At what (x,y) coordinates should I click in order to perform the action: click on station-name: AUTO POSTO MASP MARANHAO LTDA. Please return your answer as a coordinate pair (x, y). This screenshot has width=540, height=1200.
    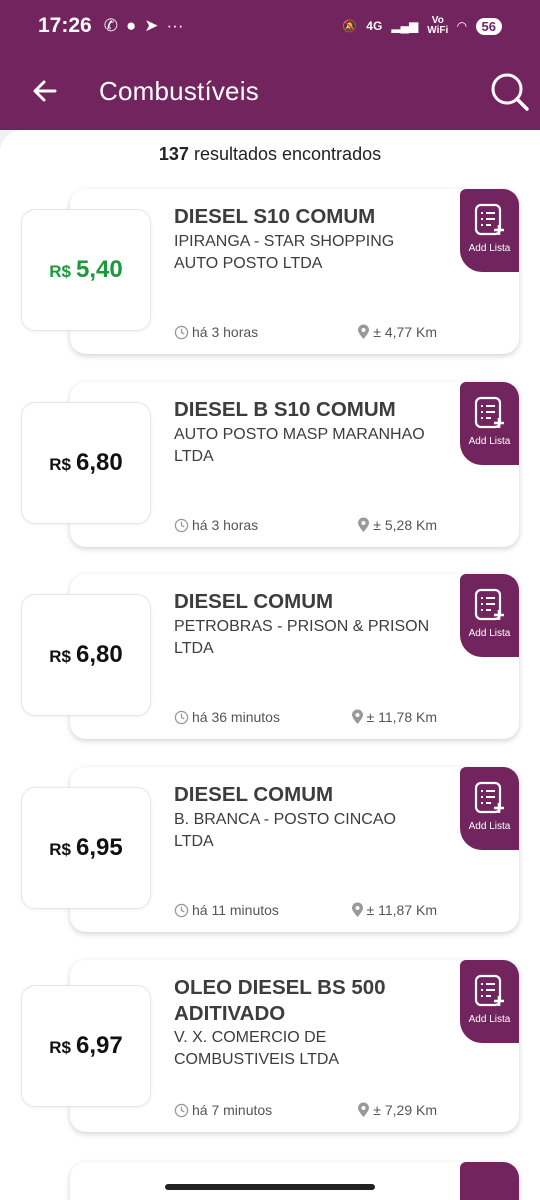
    Looking at the image, I should click on (299, 445).